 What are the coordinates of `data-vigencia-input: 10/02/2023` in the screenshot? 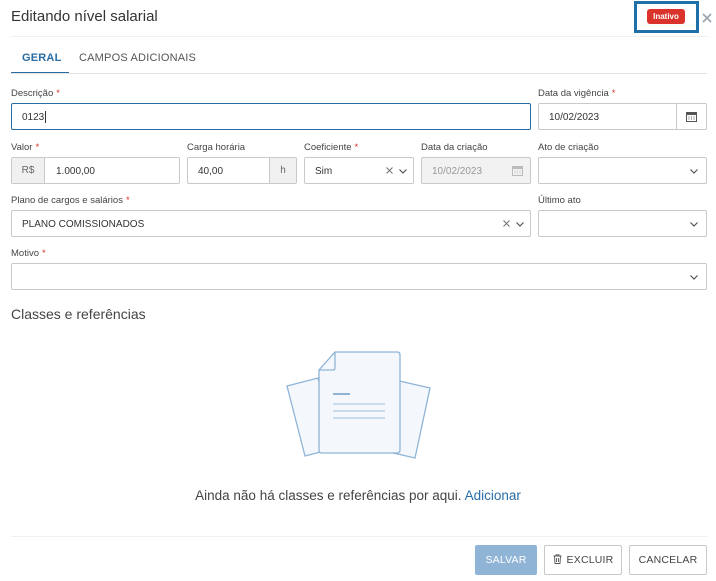 It's located at (622, 116).